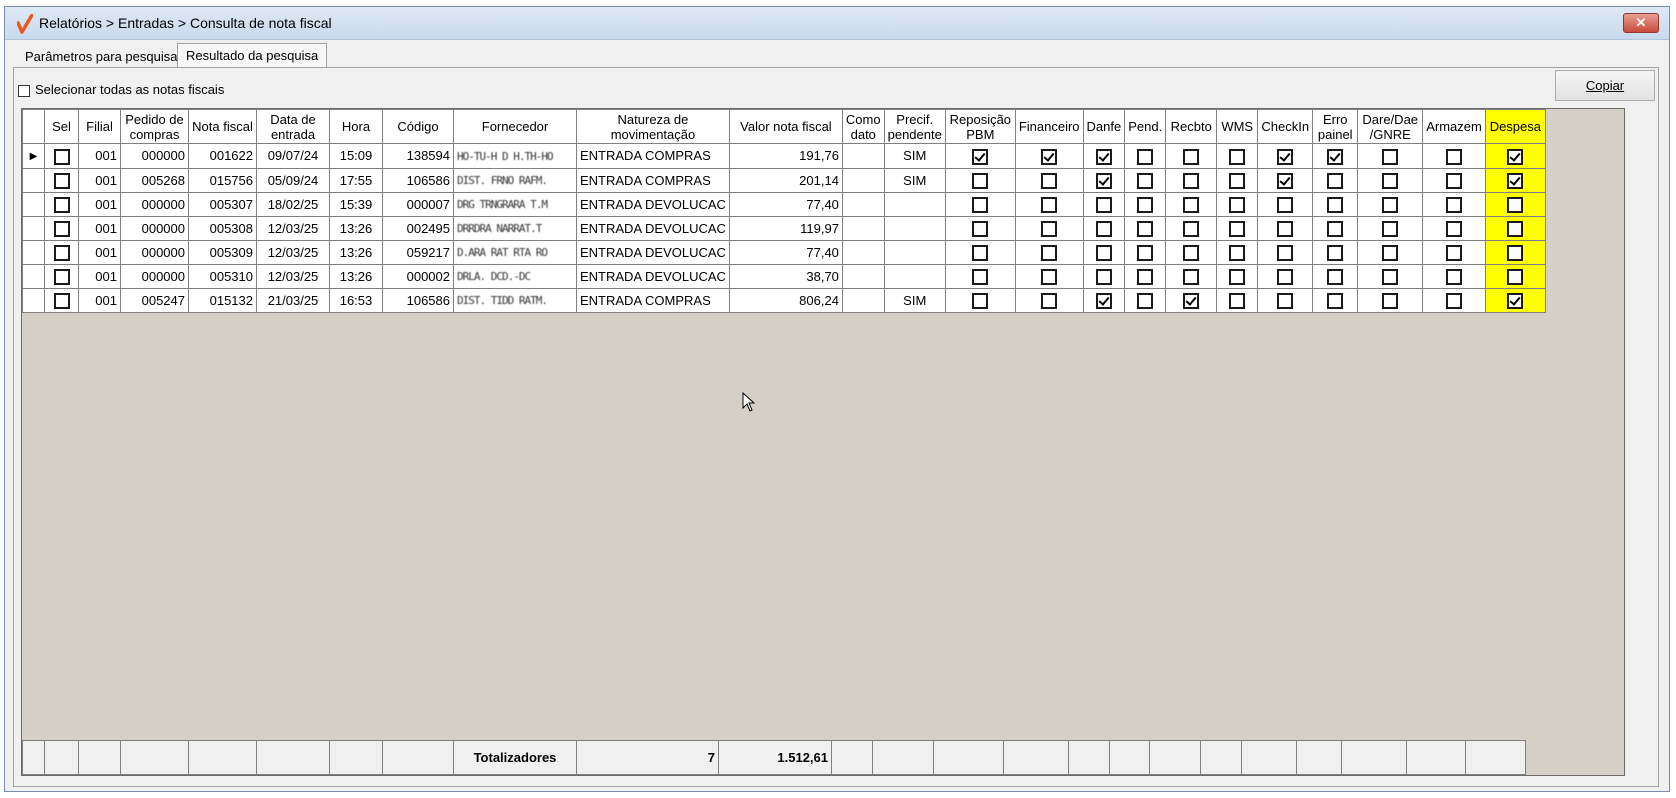  What do you see at coordinates (1191, 126) in the screenshot?
I see `header-recbto: Recbto` at bounding box center [1191, 126].